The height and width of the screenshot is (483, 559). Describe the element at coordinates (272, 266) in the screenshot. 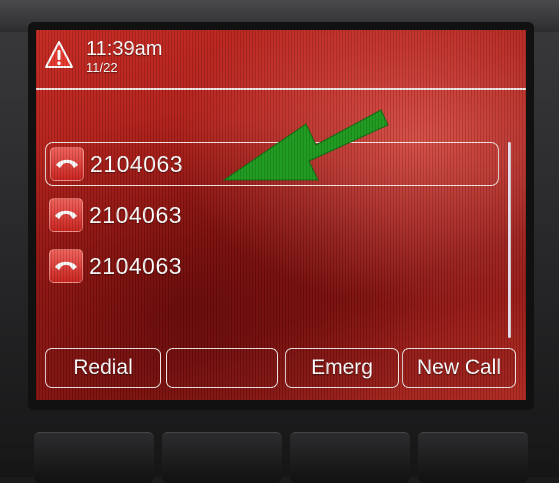

I see `call-list-item: 2104063` at that location.